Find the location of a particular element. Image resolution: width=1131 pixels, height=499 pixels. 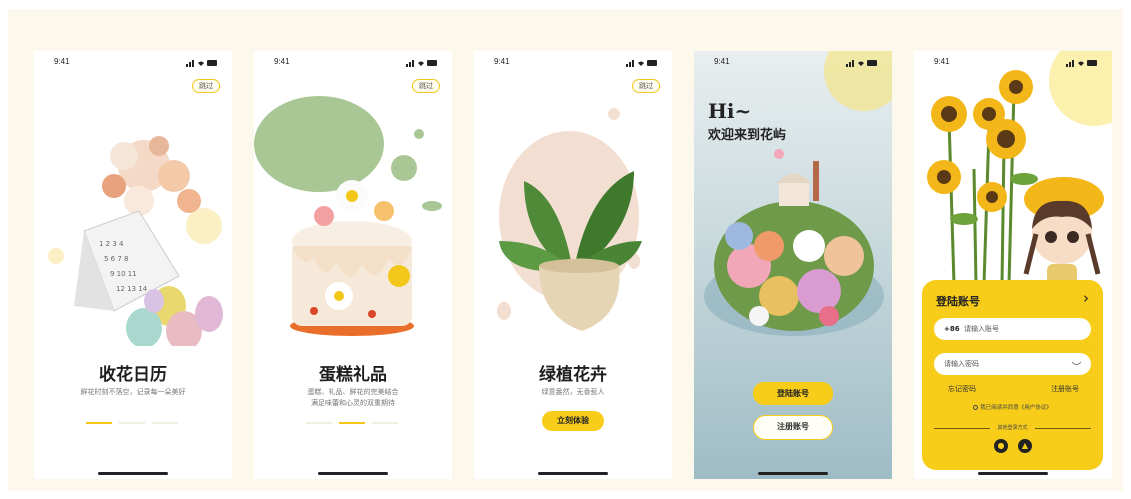

calendar-flowers-illustration: 1 2 3 4 5 6 7 8 9 10 11 12 13 14 is located at coordinates (135, 241).